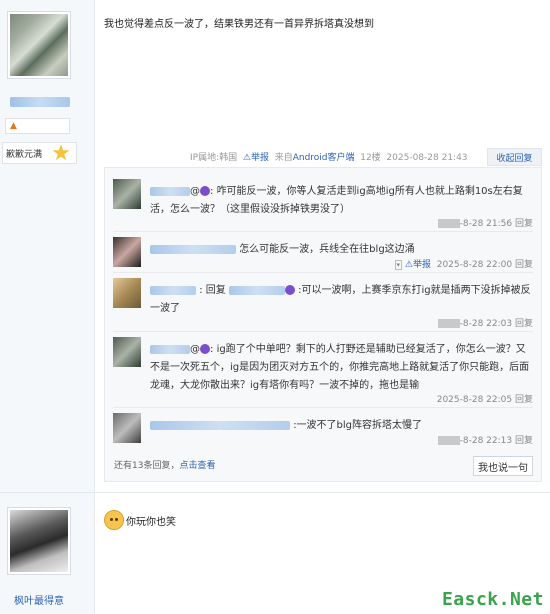 This screenshot has height=614, width=550. Describe the element at coordinates (492, 599) in the screenshot. I see `watermark: Easck.Net` at that location.